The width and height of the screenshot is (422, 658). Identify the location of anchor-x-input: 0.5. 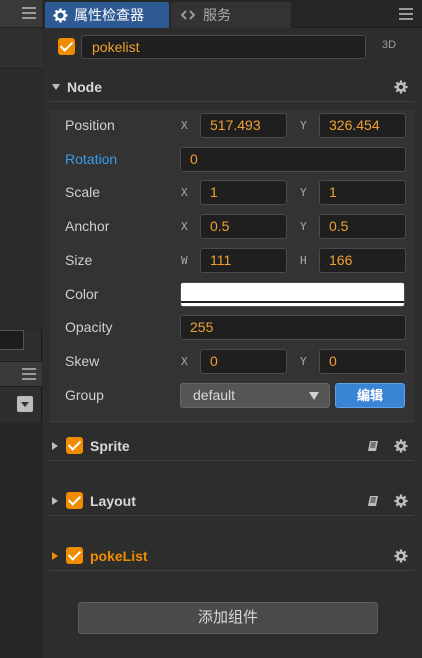
(243, 226).